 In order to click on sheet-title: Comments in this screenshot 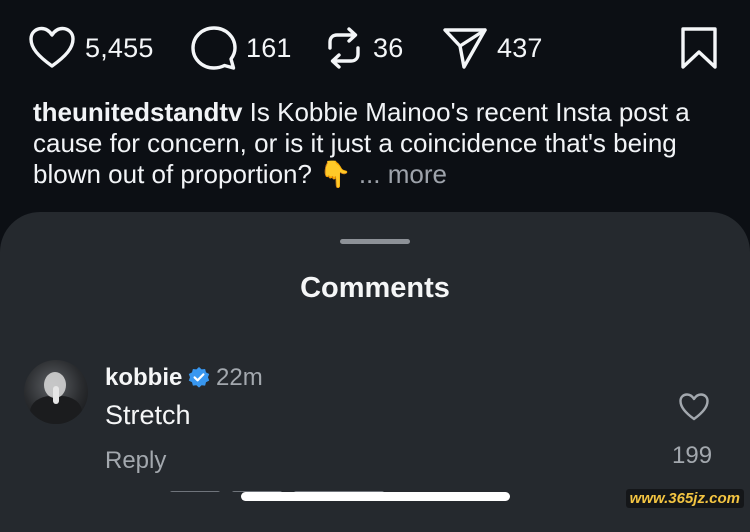, I will do `click(375, 288)`.